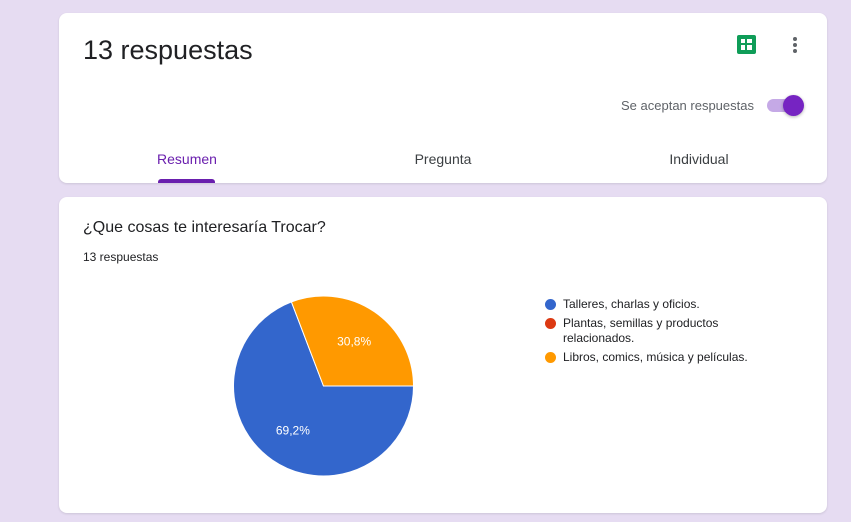 This screenshot has height=522, width=851. Describe the element at coordinates (324, 386) in the screenshot. I see `pie-chart: 69,2% 30,8%` at that location.